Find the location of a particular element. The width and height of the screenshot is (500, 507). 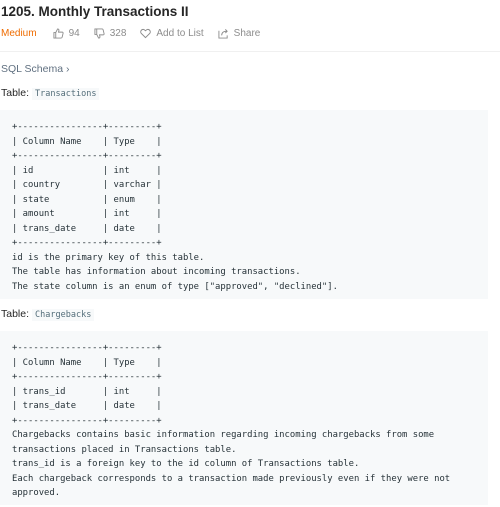

table-label-chargebacks: Table: Chargebacks is located at coordinates (48, 314).